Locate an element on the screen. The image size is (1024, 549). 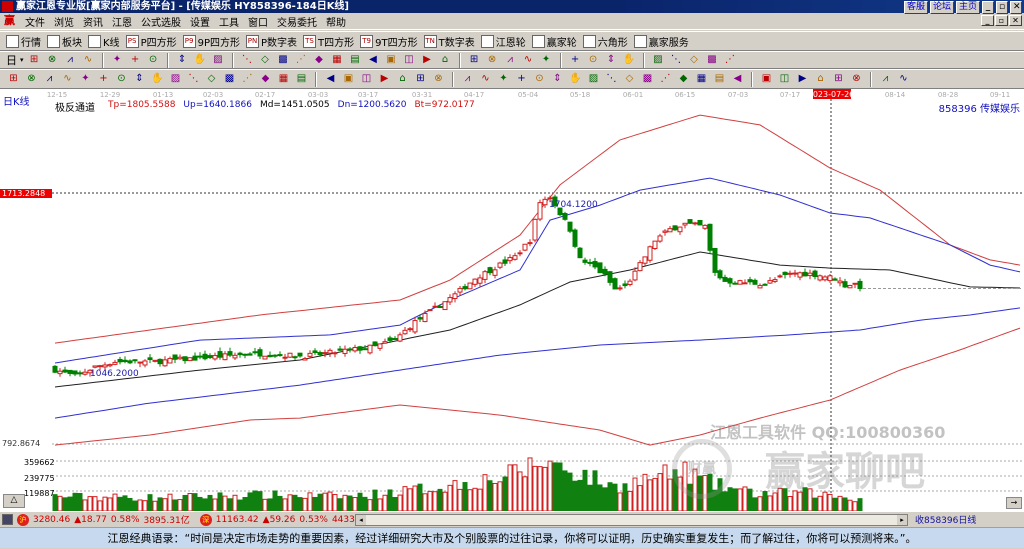
menu-formula: 公式选股 is located at coordinates (161, 21).